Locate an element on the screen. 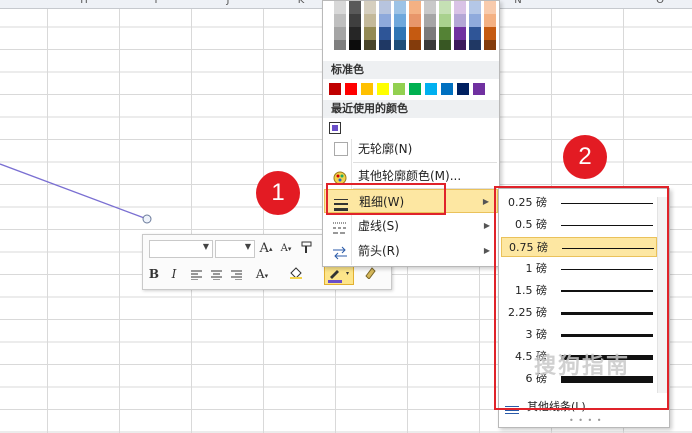  recent-color-swatch is located at coordinates (335, 128).